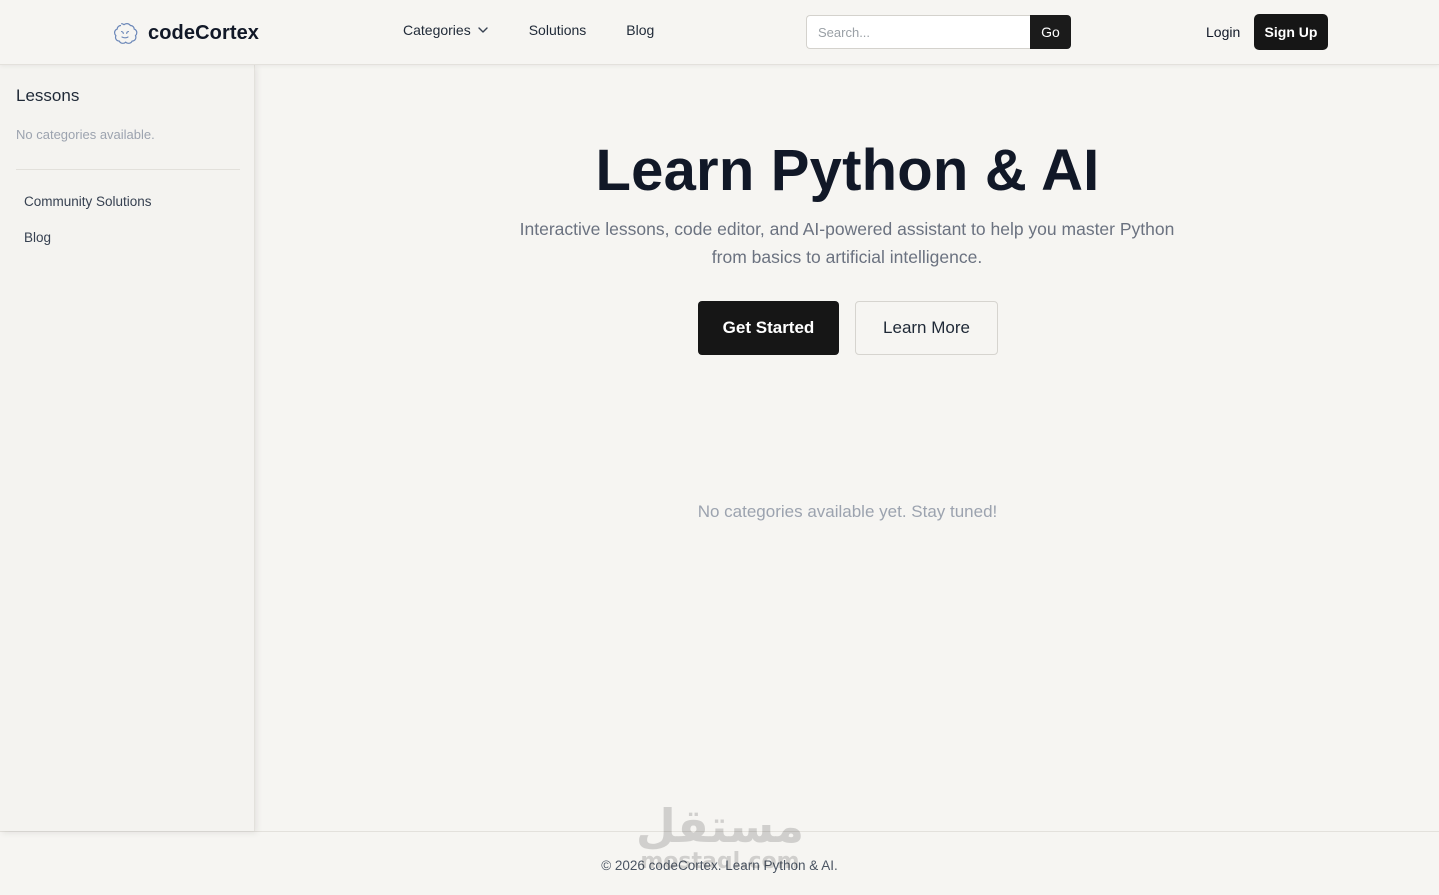 The width and height of the screenshot is (1439, 895). What do you see at coordinates (558, 30) in the screenshot?
I see `nav-solutions: Solutions` at bounding box center [558, 30].